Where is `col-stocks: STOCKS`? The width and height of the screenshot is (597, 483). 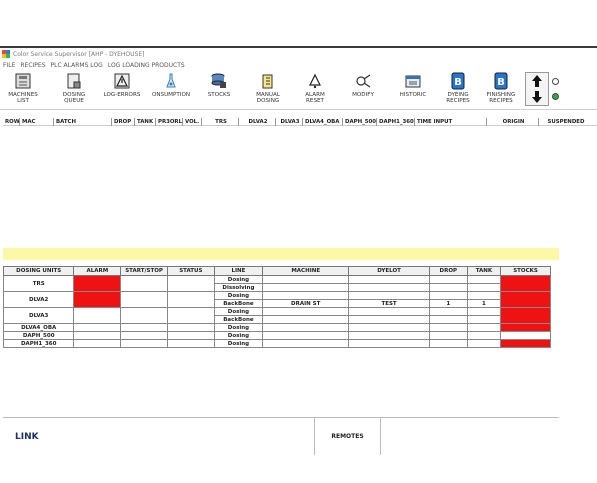 col-stocks: STOCKS is located at coordinates (525, 271).